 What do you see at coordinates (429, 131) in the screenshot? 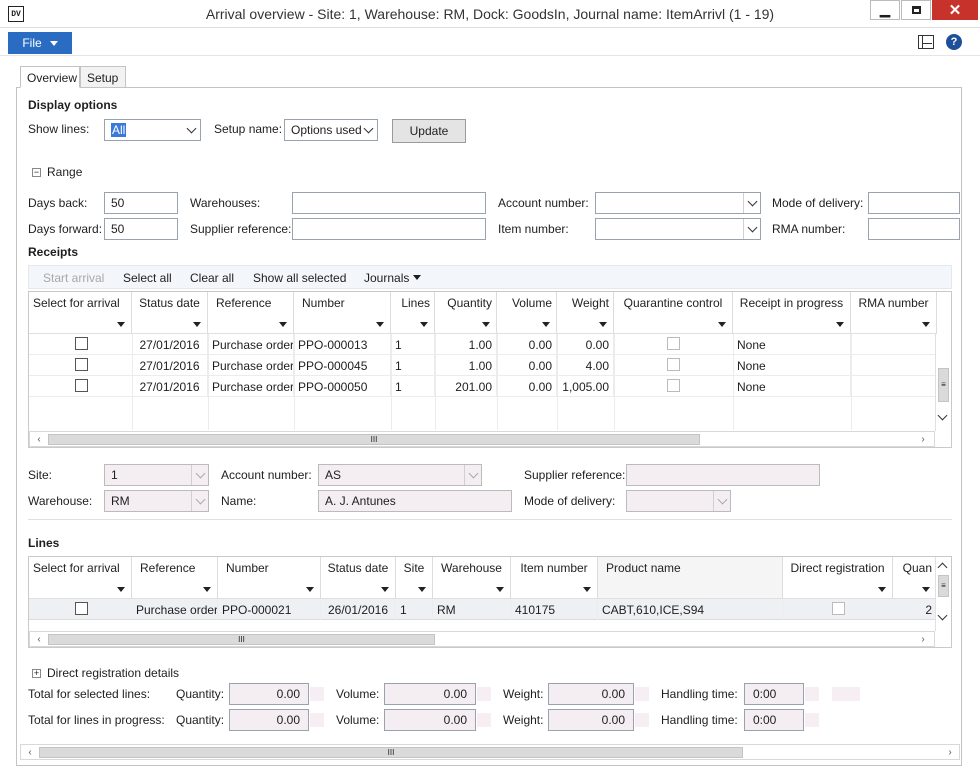
I see `update-button: Update` at bounding box center [429, 131].